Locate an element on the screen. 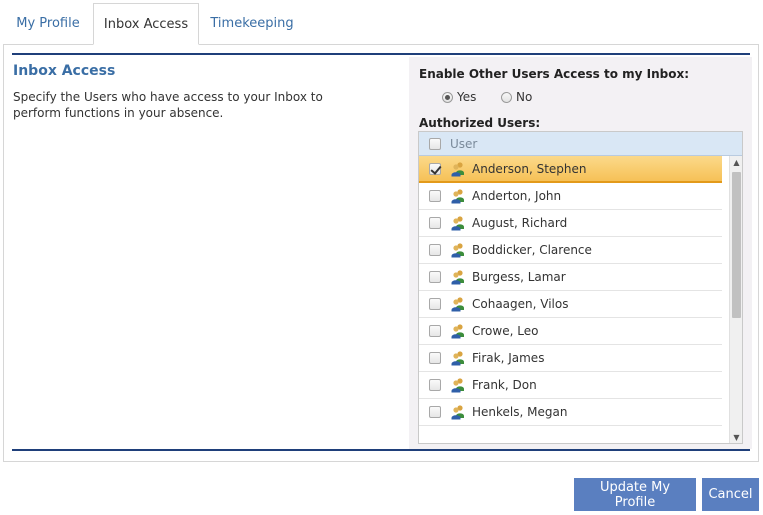 The height and width of the screenshot is (515, 763). column-header-user: User is located at coordinates (463, 144).